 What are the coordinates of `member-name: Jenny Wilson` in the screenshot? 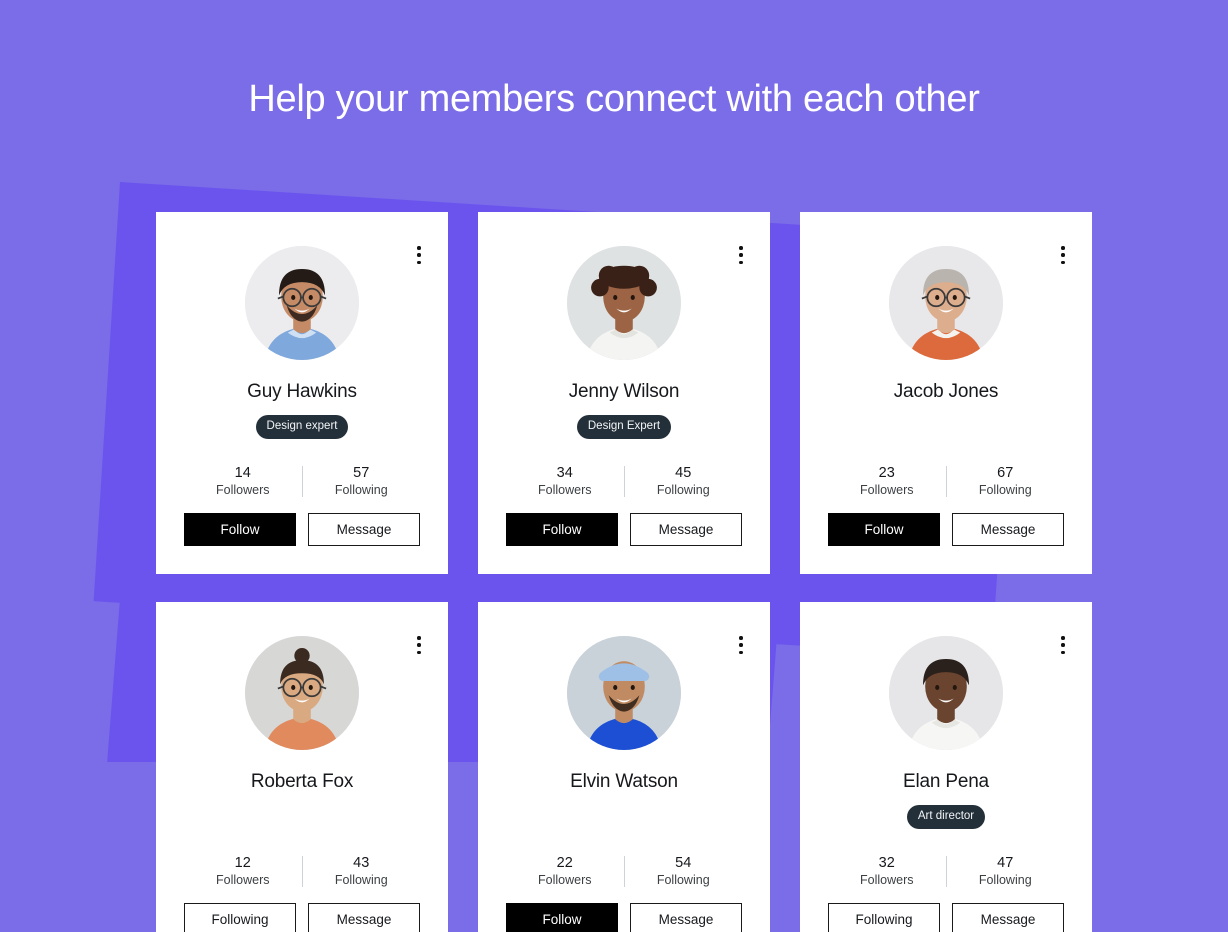 It's located at (624, 391).